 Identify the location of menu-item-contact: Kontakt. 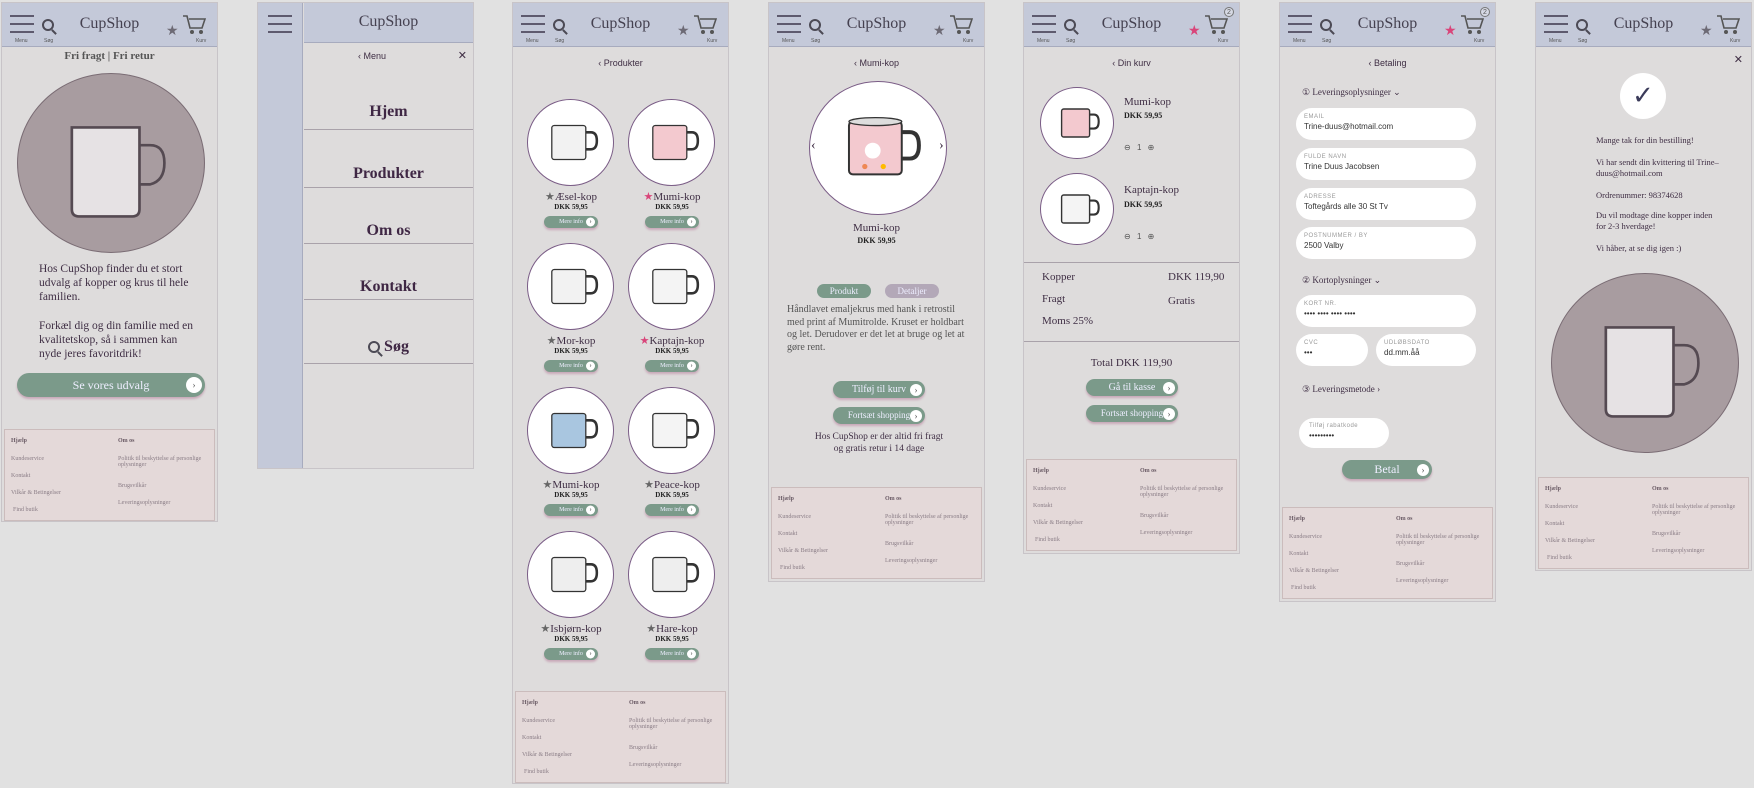
(388, 287).